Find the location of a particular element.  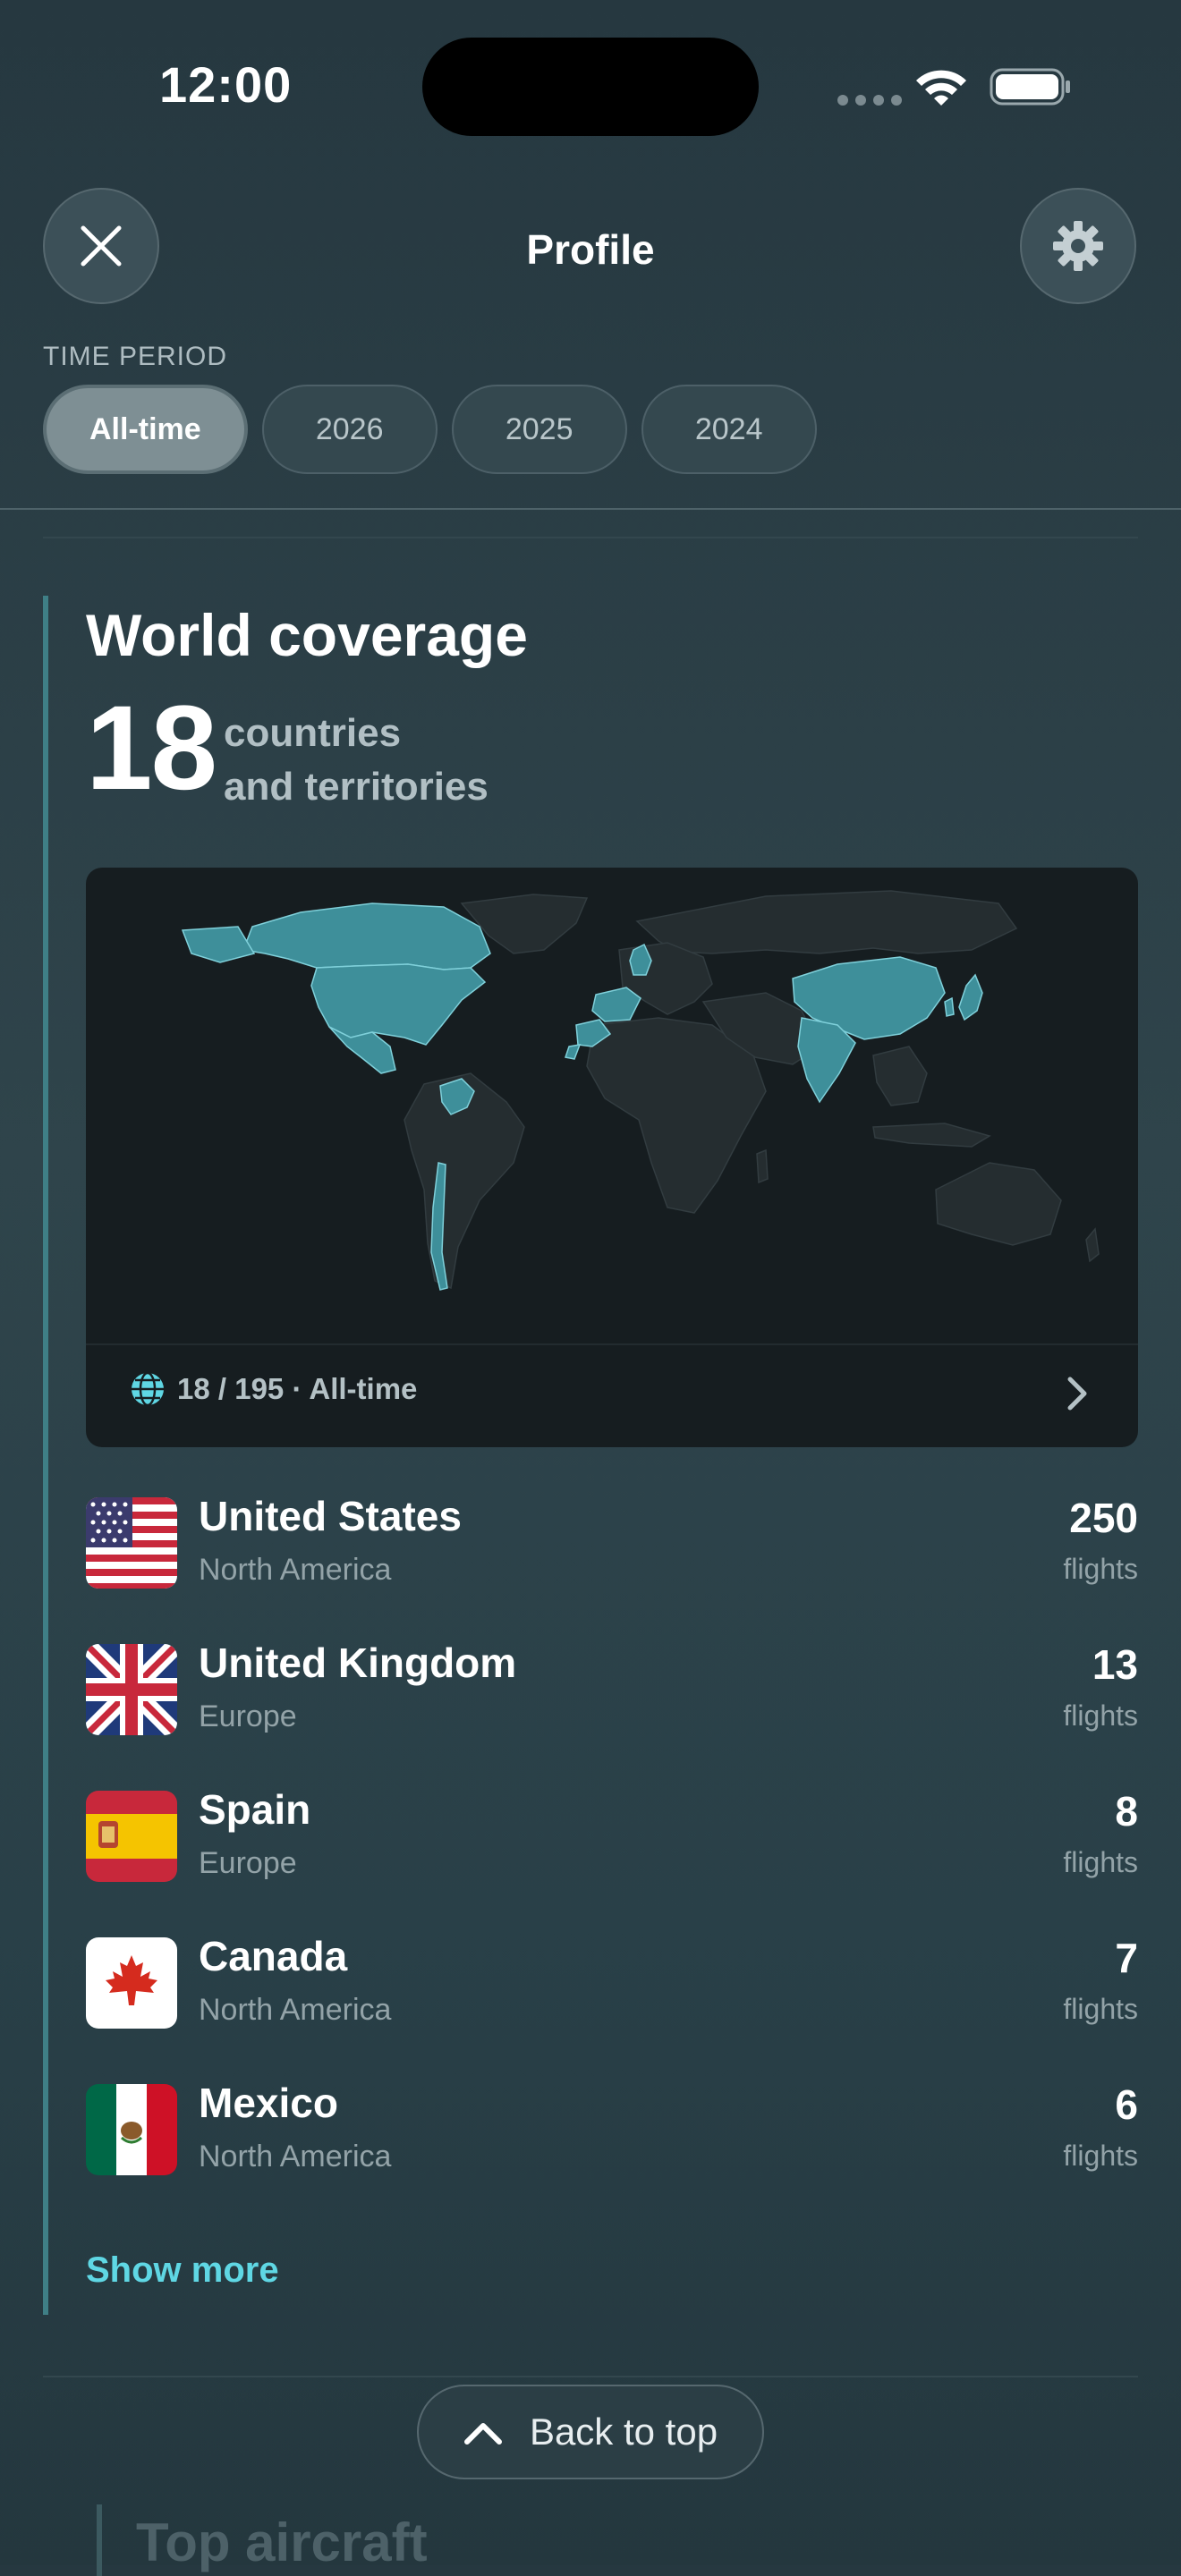

back-to-top-button: Back to top is located at coordinates (590, 2432).